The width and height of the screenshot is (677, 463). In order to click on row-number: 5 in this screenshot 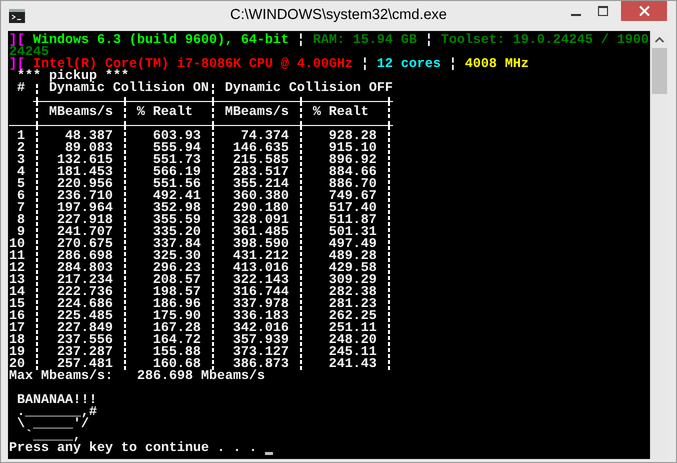, I will do `click(20, 185)`.